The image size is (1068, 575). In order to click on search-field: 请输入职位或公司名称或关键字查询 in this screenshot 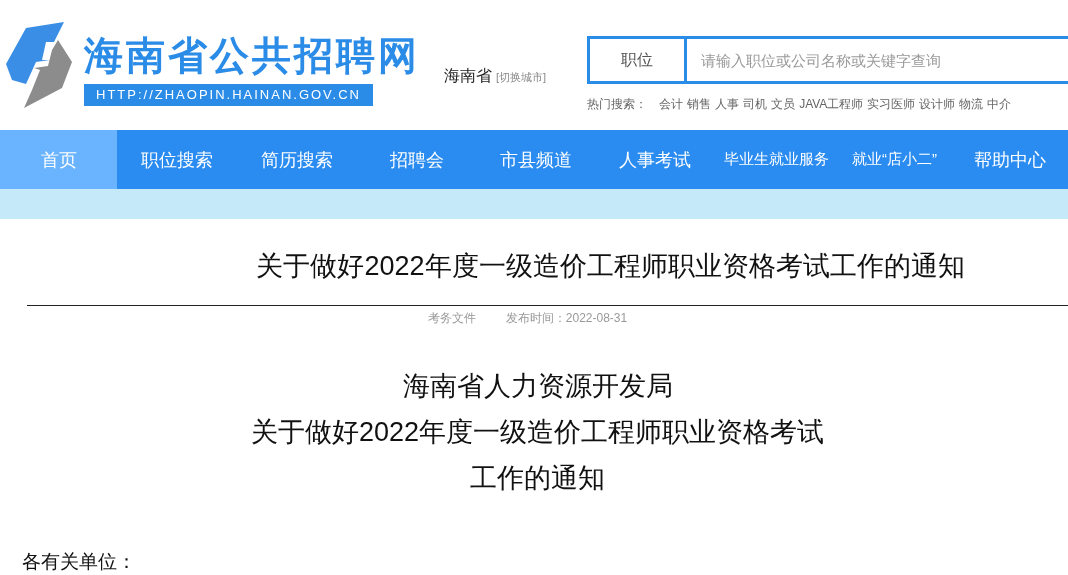, I will do `click(877, 60)`.